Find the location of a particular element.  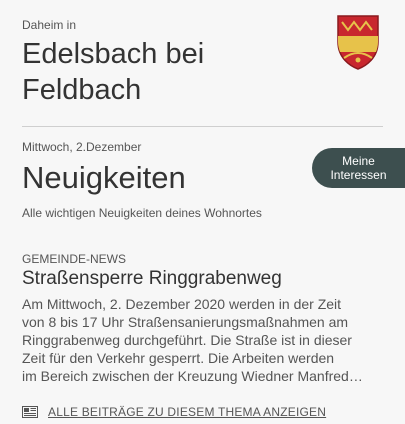

newspaper-icon is located at coordinates (30, 412).